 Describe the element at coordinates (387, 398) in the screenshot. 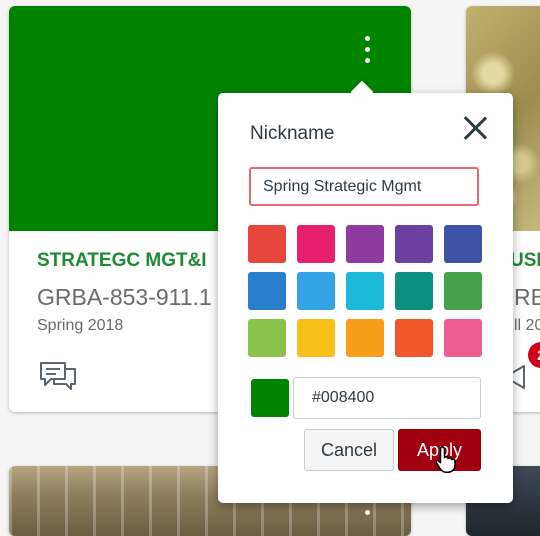

I see `hex-color-input` at that location.